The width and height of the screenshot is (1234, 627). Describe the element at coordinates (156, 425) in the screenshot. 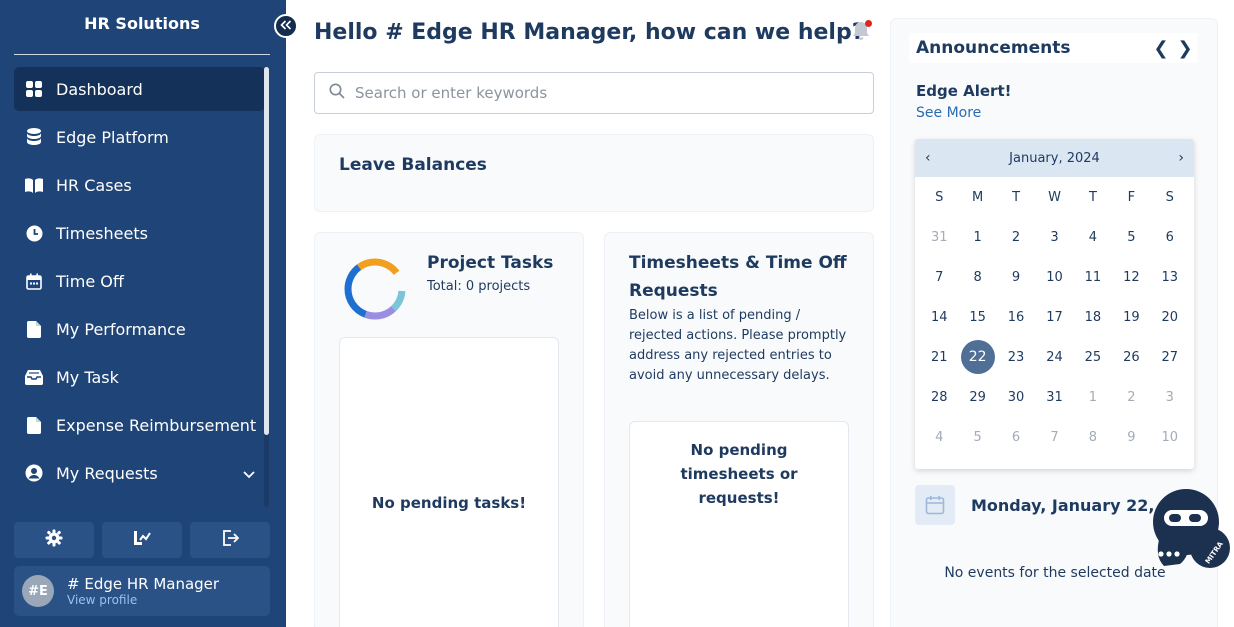

I see `sidebar-item-label: Expense Reimbursement` at that location.